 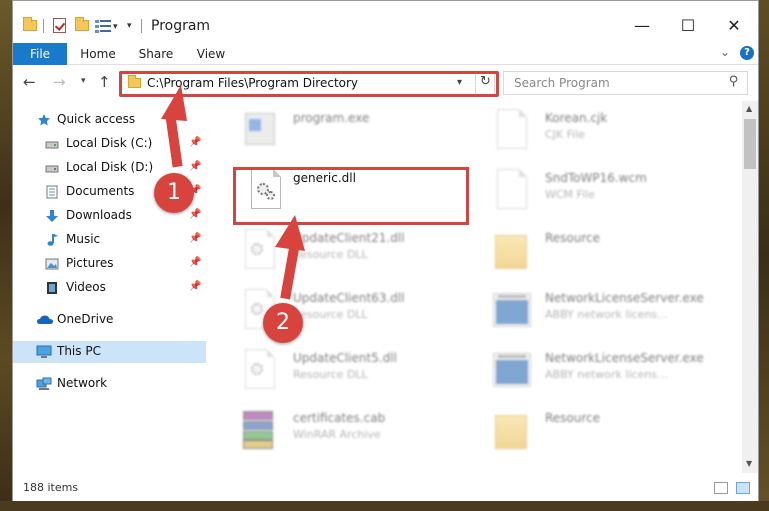 I want to click on dropdown-arrow-icon: ▾, so click(x=115, y=27).